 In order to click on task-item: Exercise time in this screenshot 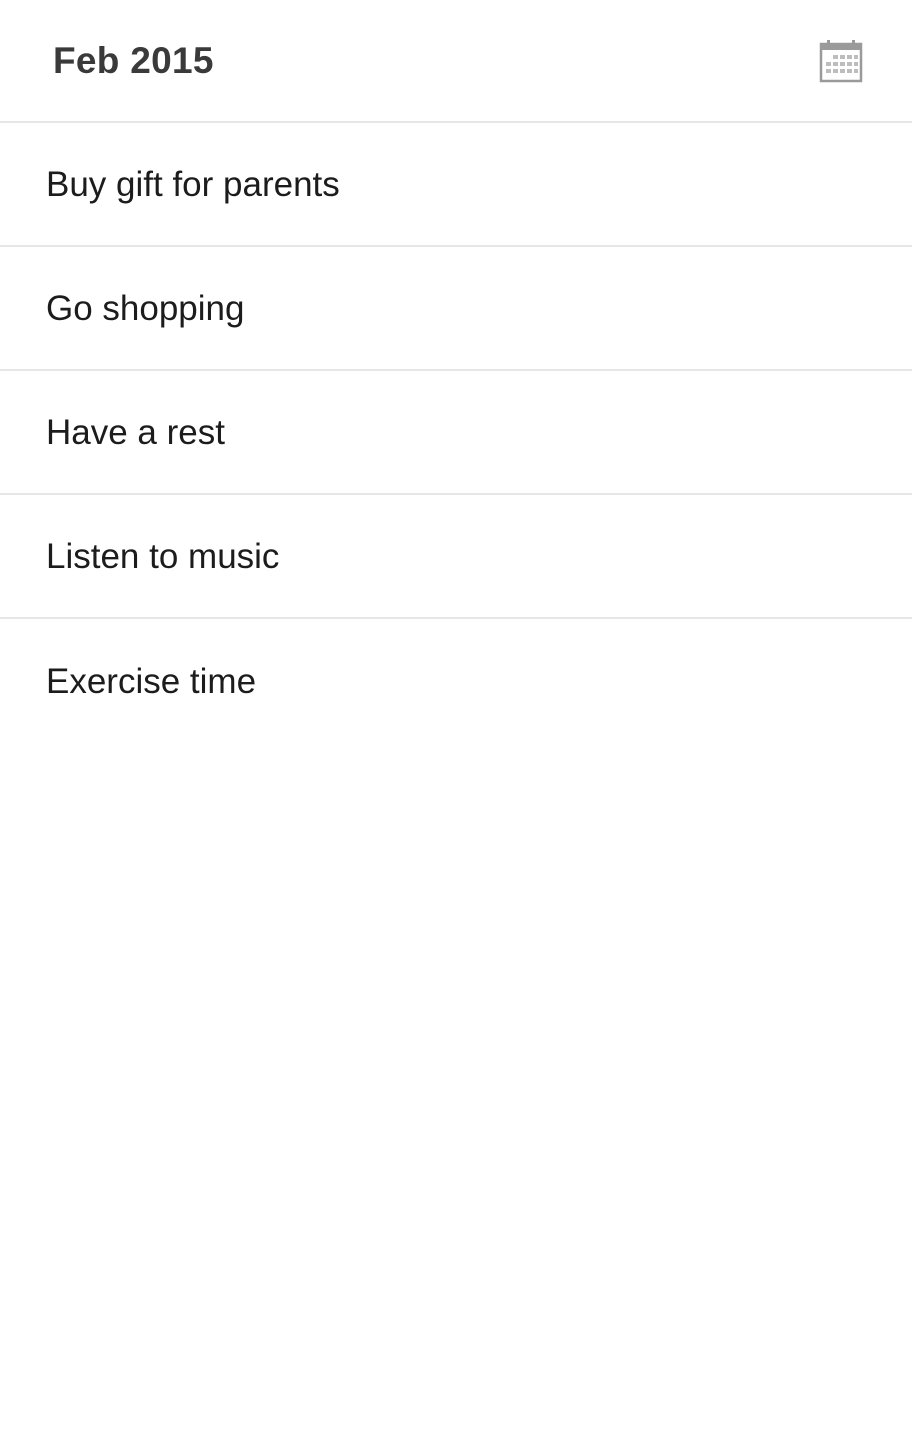, I will do `click(456, 681)`.